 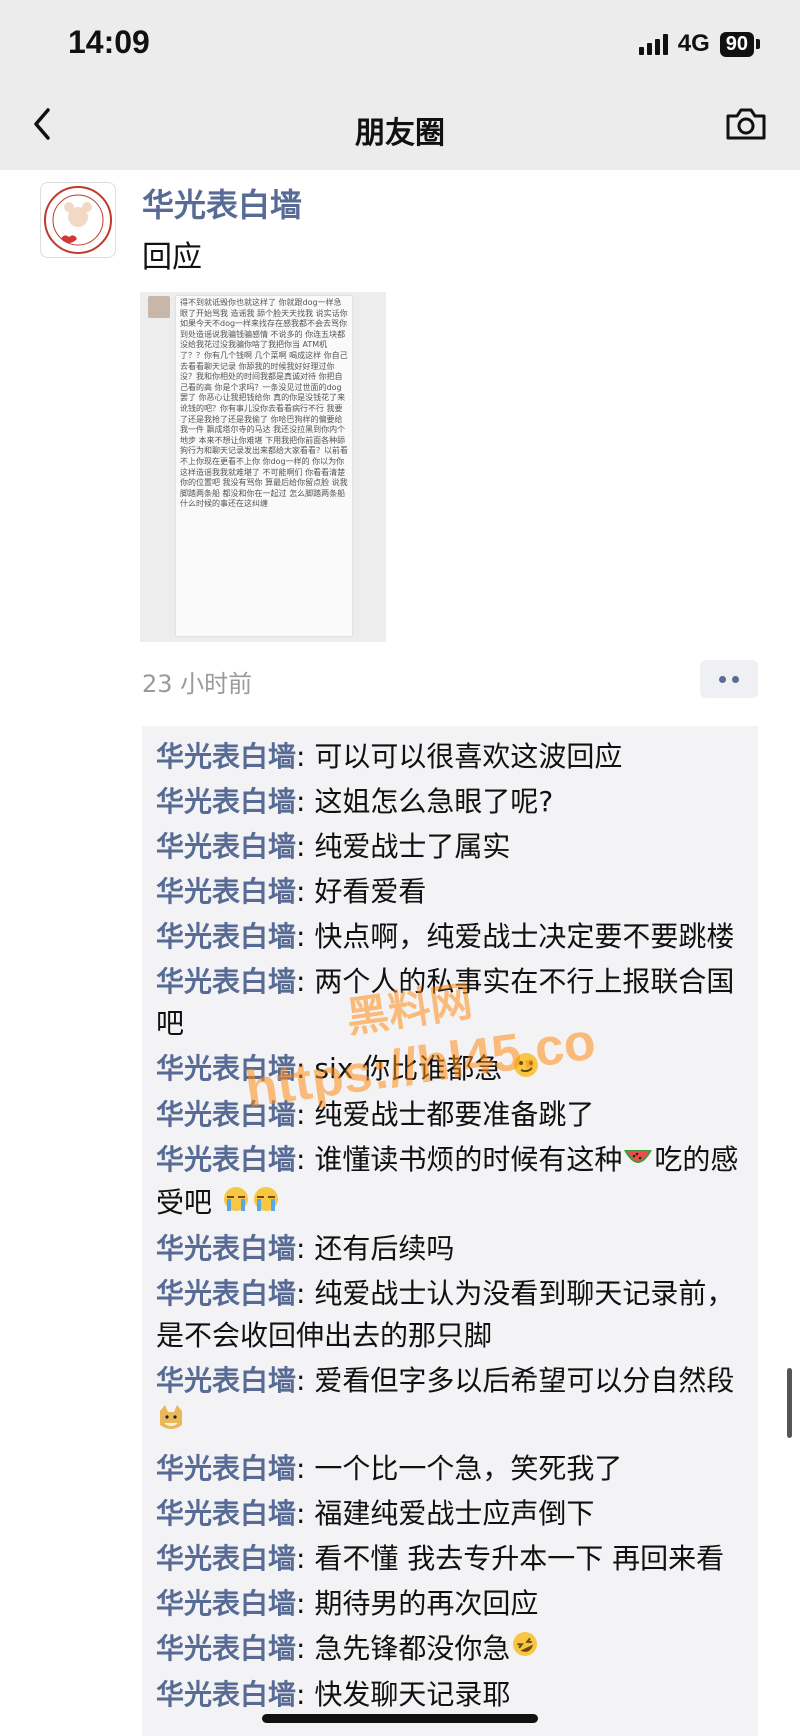 I want to click on comment-text: six 你比谁都急, so click(x=408, y=1068).